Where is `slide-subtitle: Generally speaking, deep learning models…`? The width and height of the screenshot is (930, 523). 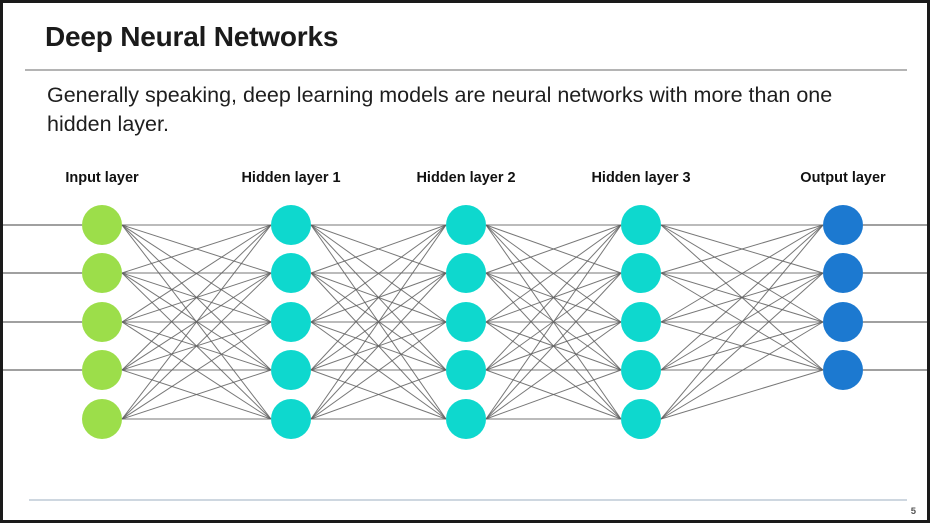
slide-subtitle: Generally speaking, deep learning models… is located at coordinates (440, 109).